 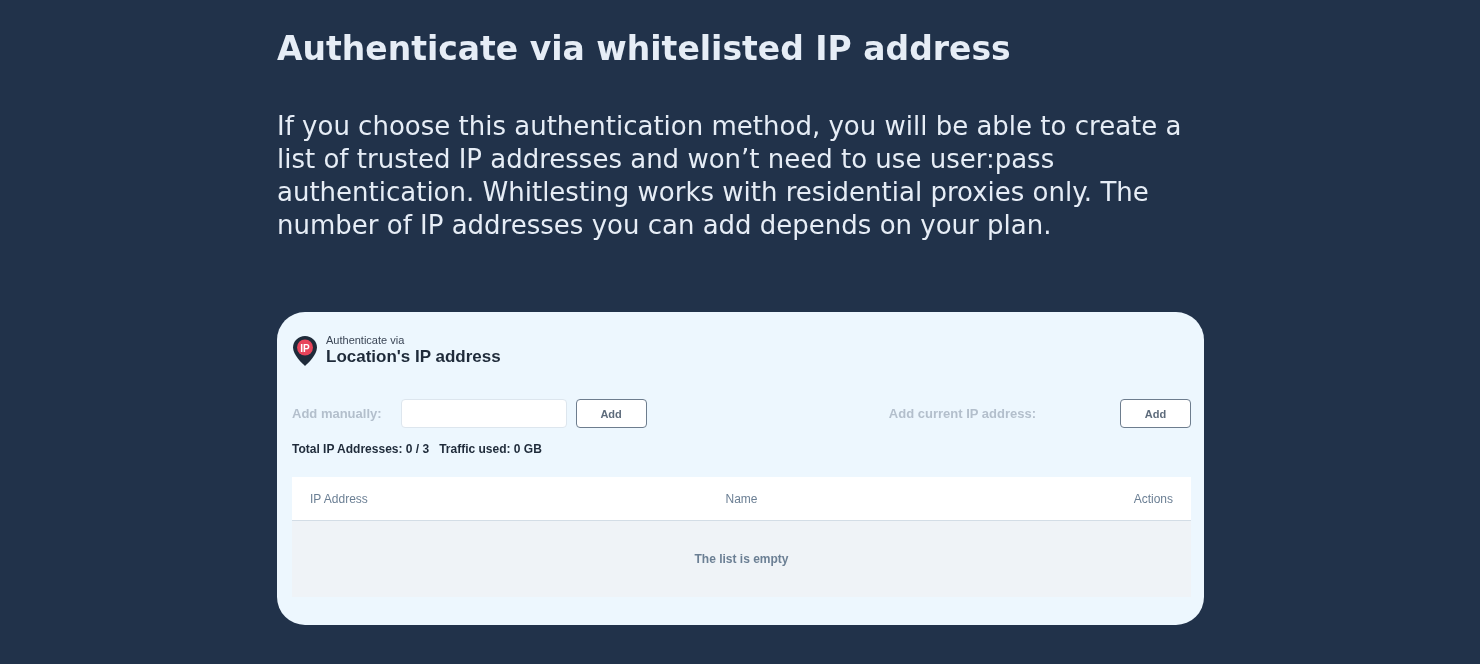 What do you see at coordinates (1152, 498) in the screenshot?
I see `column-header: Actions` at bounding box center [1152, 498].